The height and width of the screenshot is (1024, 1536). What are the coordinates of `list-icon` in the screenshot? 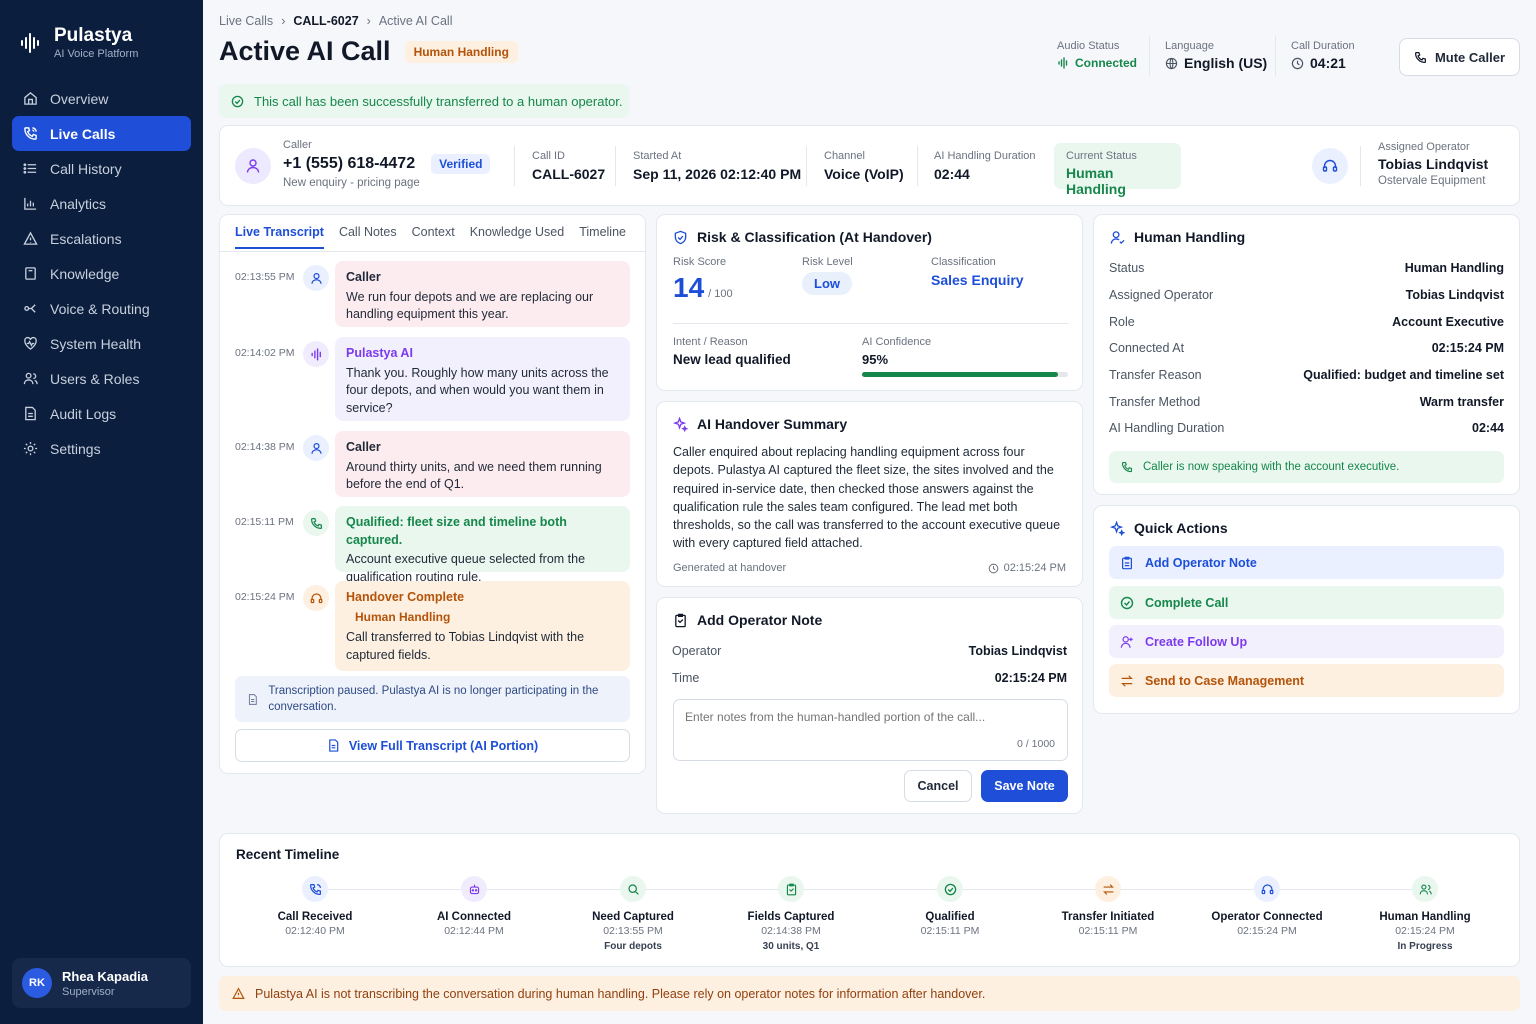 It's located at (30, 168).